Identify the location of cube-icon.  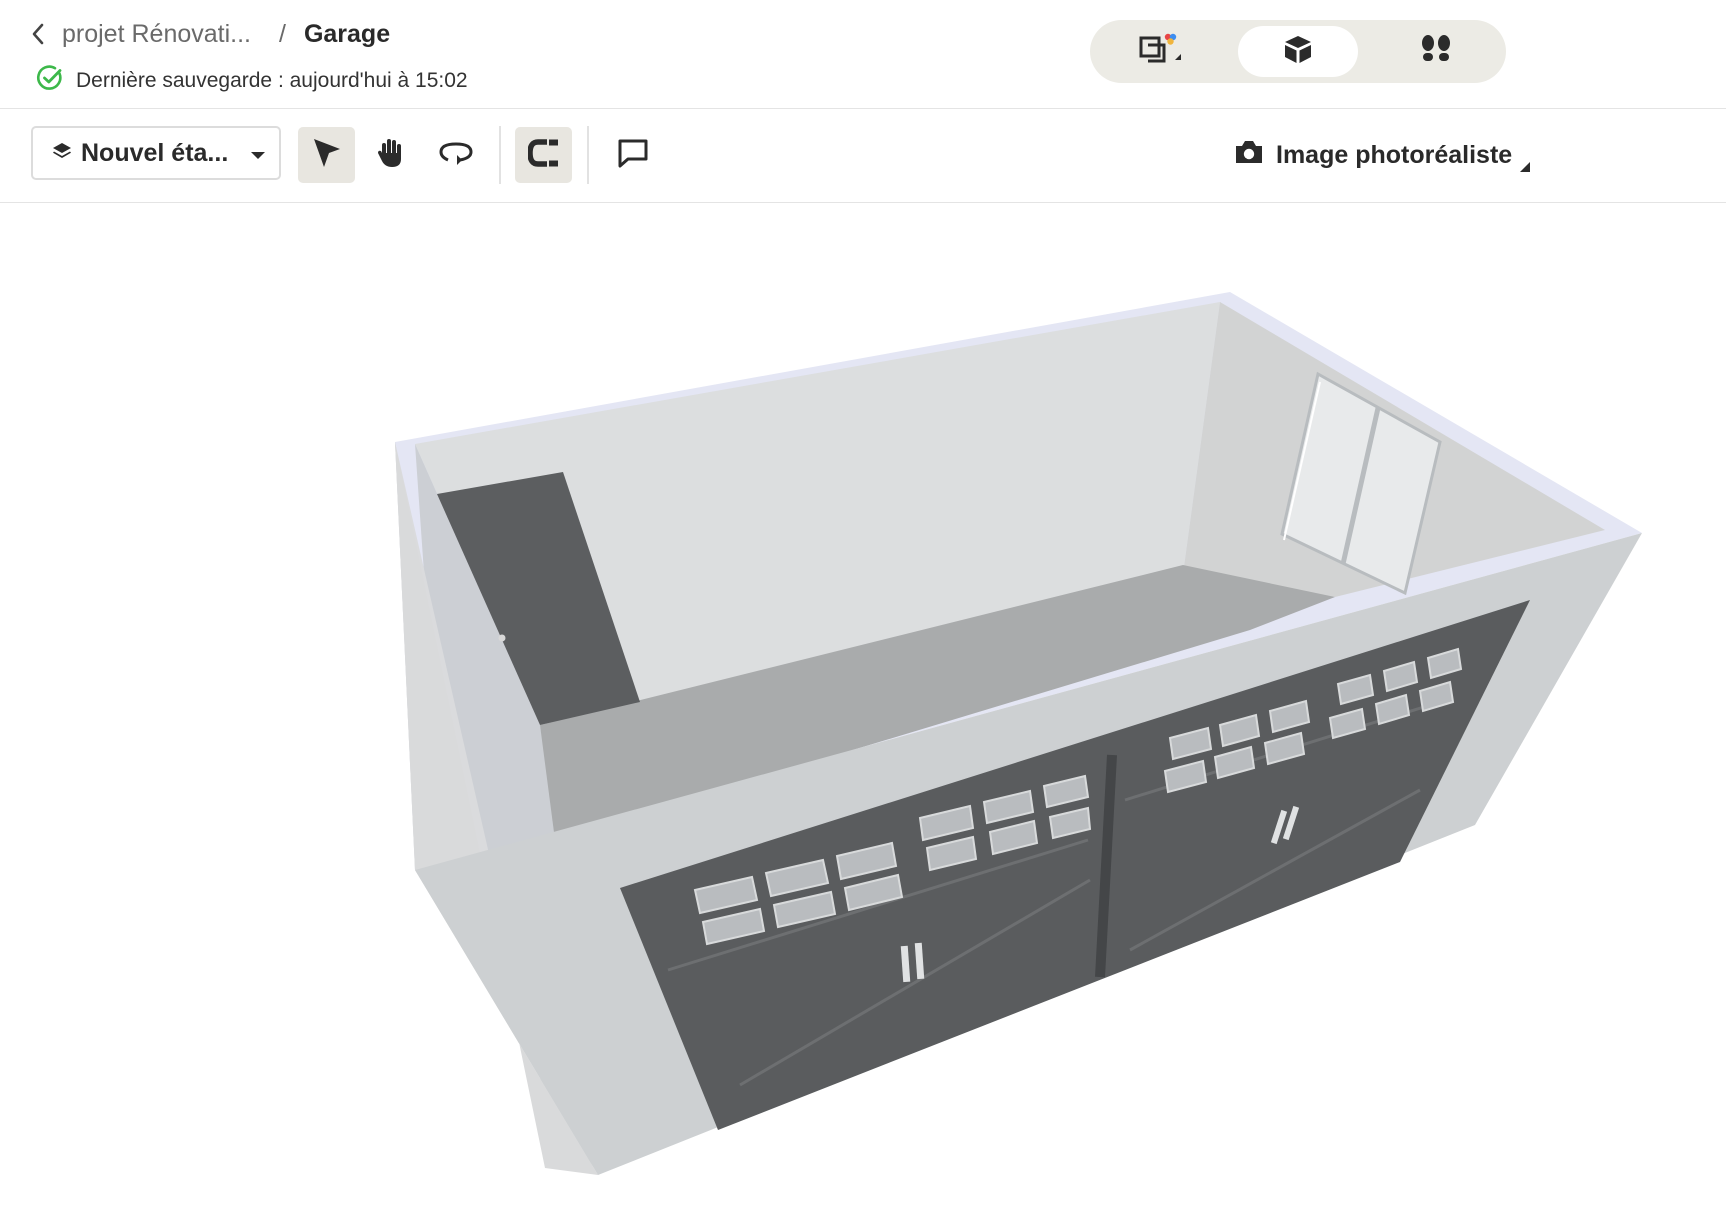
(1298, 51).